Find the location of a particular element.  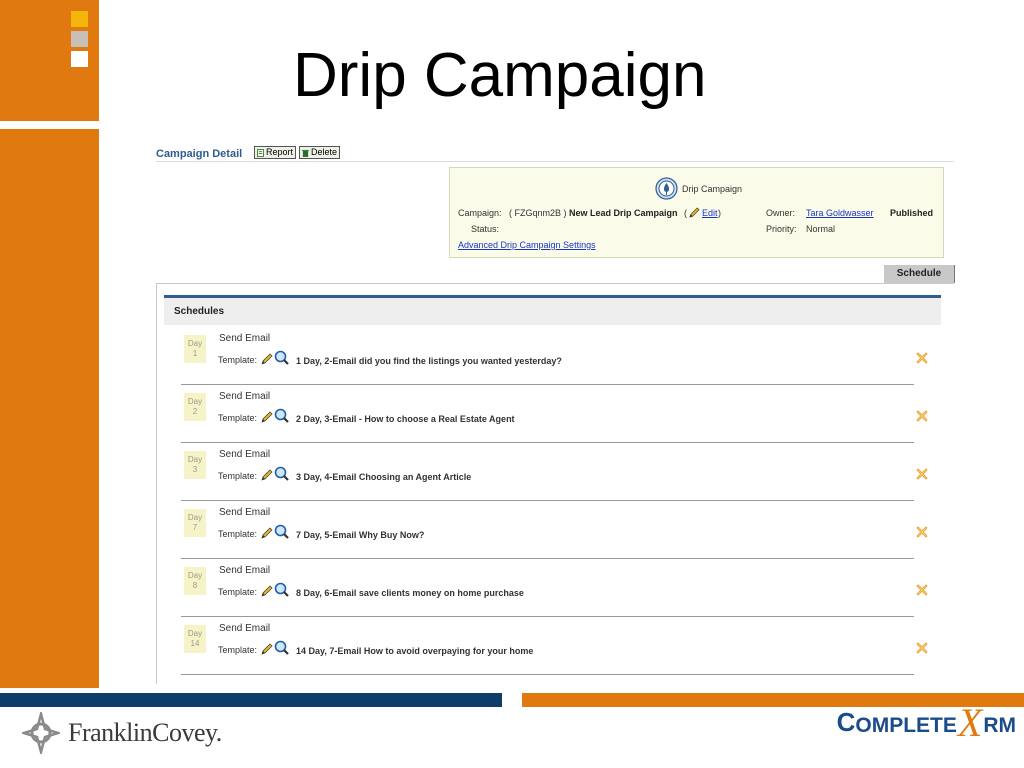

day-badge: Day 1 is located at coordinates (195, 349).